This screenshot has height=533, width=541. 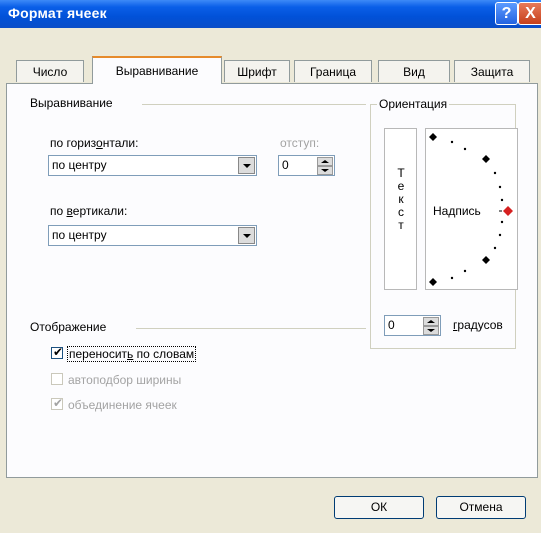 I want to click on dial-label: Надпись, so click(x=457, y=211).